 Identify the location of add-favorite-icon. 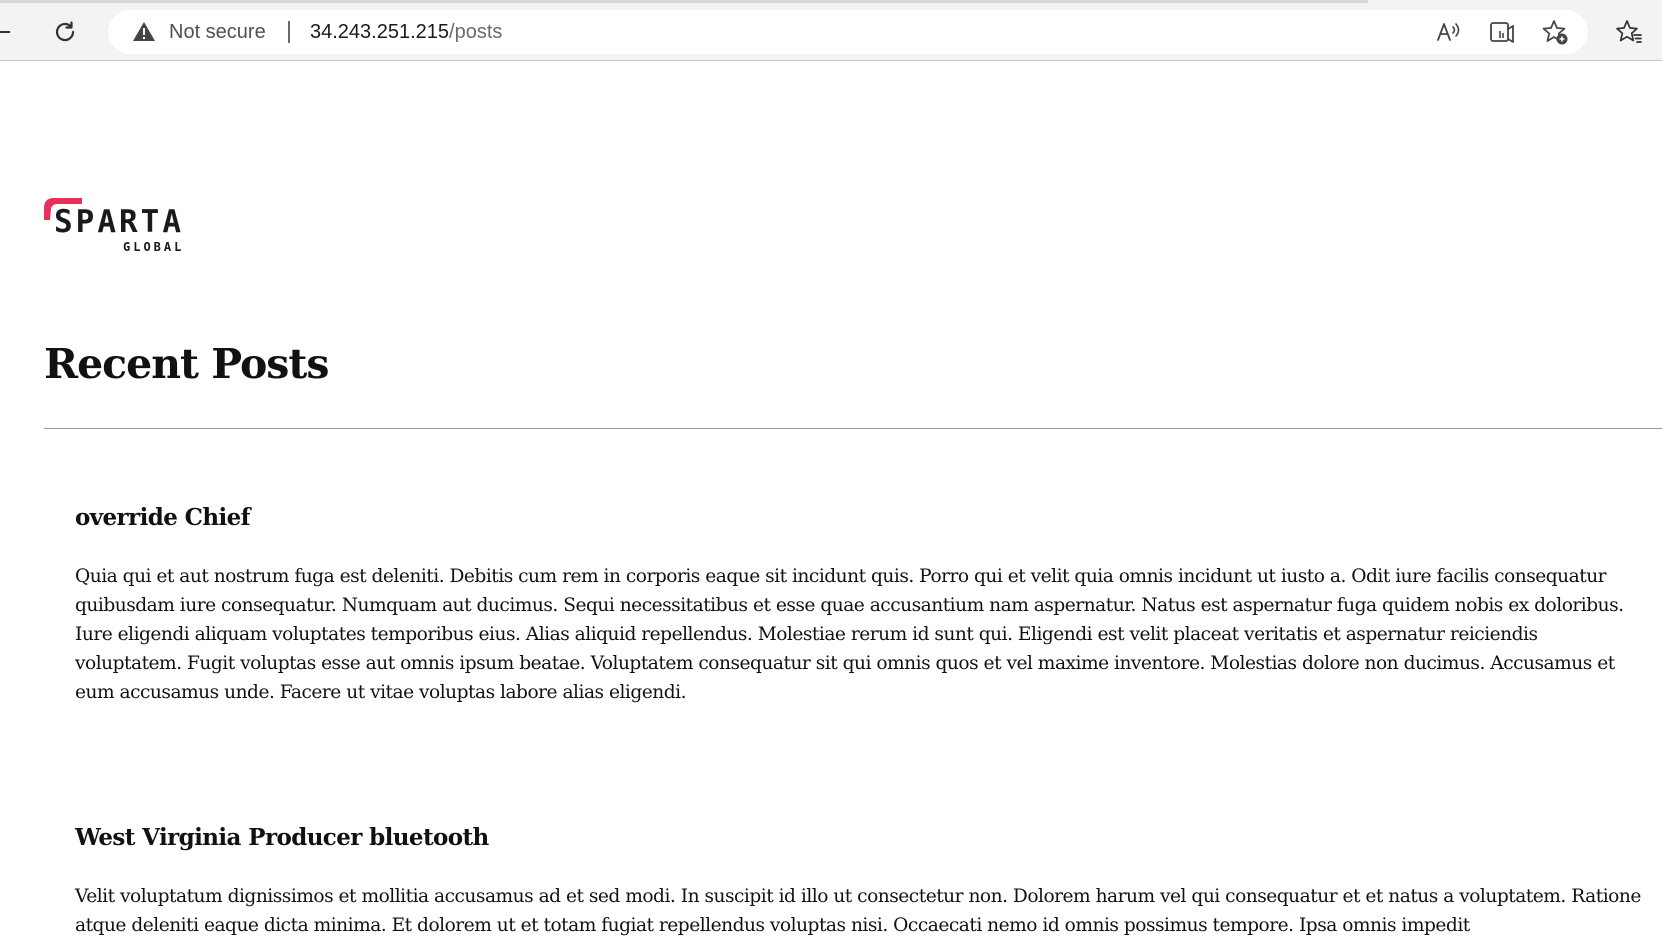
(1555, 32).